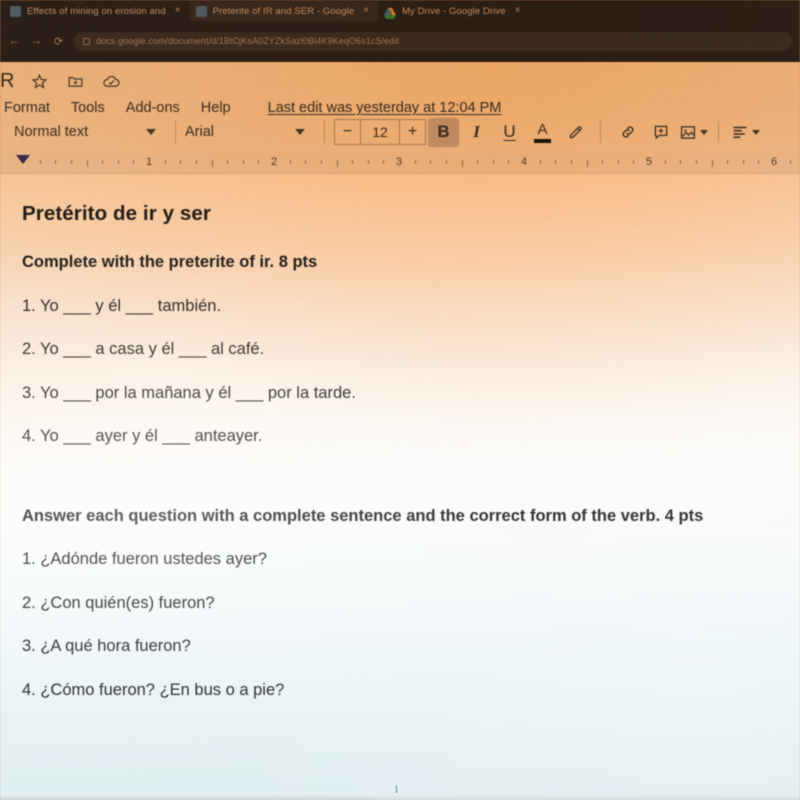 This screenshot has height=800, width=800. What do you see at coordinates (283, 11) in the screenshot?
I see `browser-tab-2: Preterite of IR and SER - Google ×` at bounding box center [283, 11].